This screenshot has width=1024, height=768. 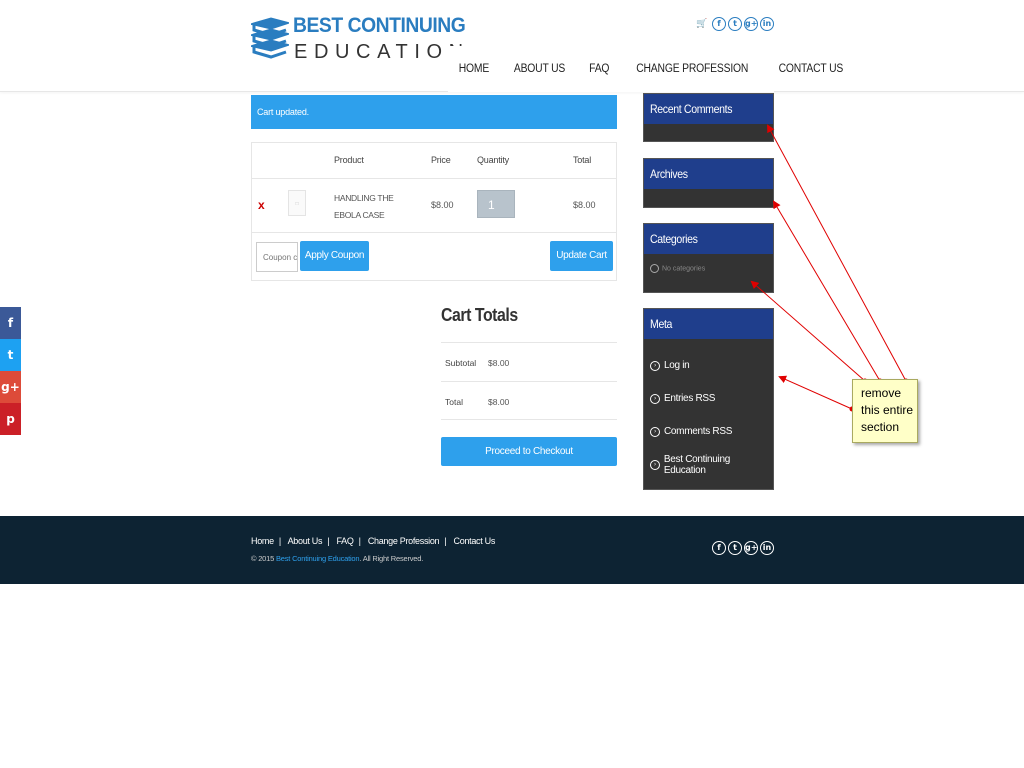 What do you see at coordinates (499, 363) in the screenshot?
I see `subtotal-value: $8.00` at bounding box center [499, 363].